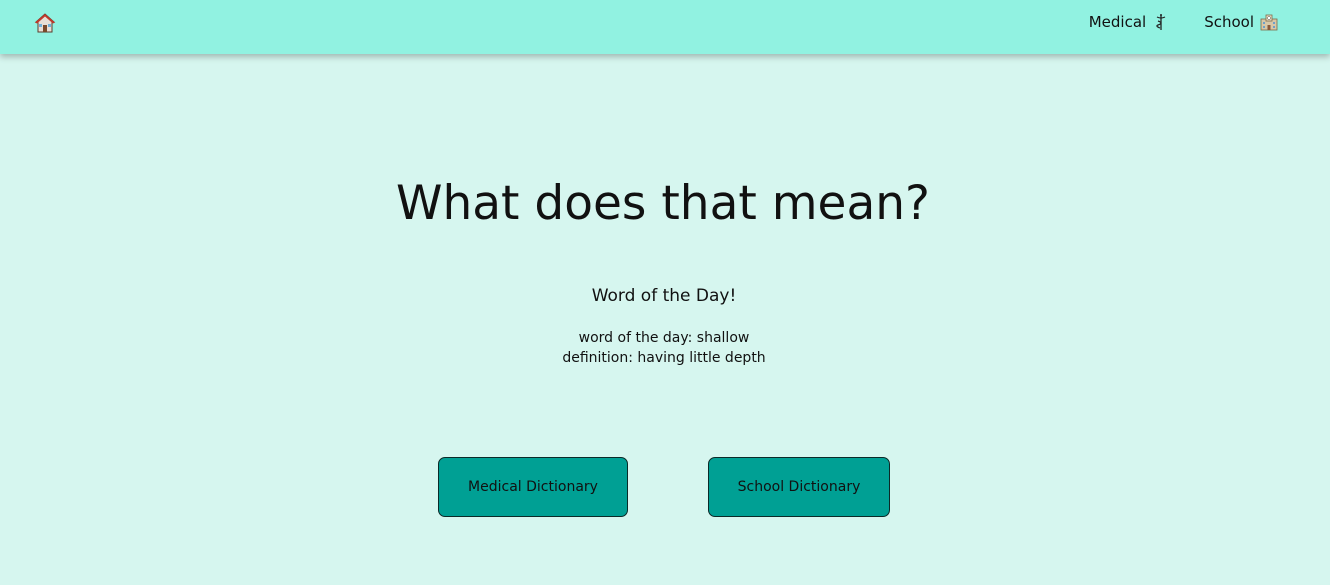 This screenshot has height=585, width=1330. Describe the element at coordinates (1229, 22) in the screenshot. I see `nav-link-school-label: School` at that location.